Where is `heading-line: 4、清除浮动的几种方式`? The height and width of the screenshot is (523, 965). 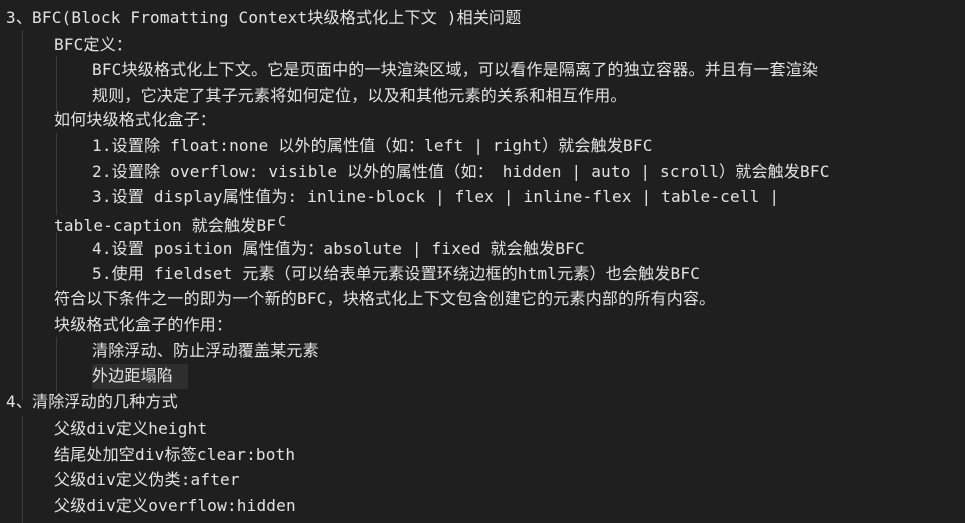
heading-line: 4、清除浮动的几种方式 is located at coordinates (92, 402).